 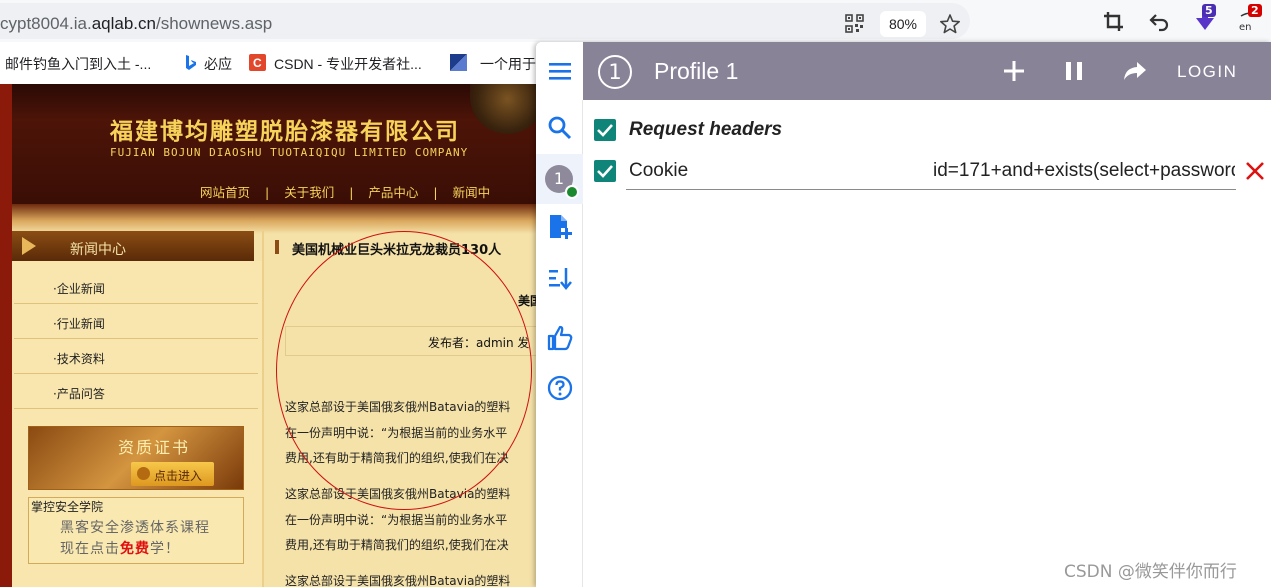 What do you see at coordinates (1245, 27) in the screenshot?
I see `extension-sub-label: en` at bounding box center [1245, 27].